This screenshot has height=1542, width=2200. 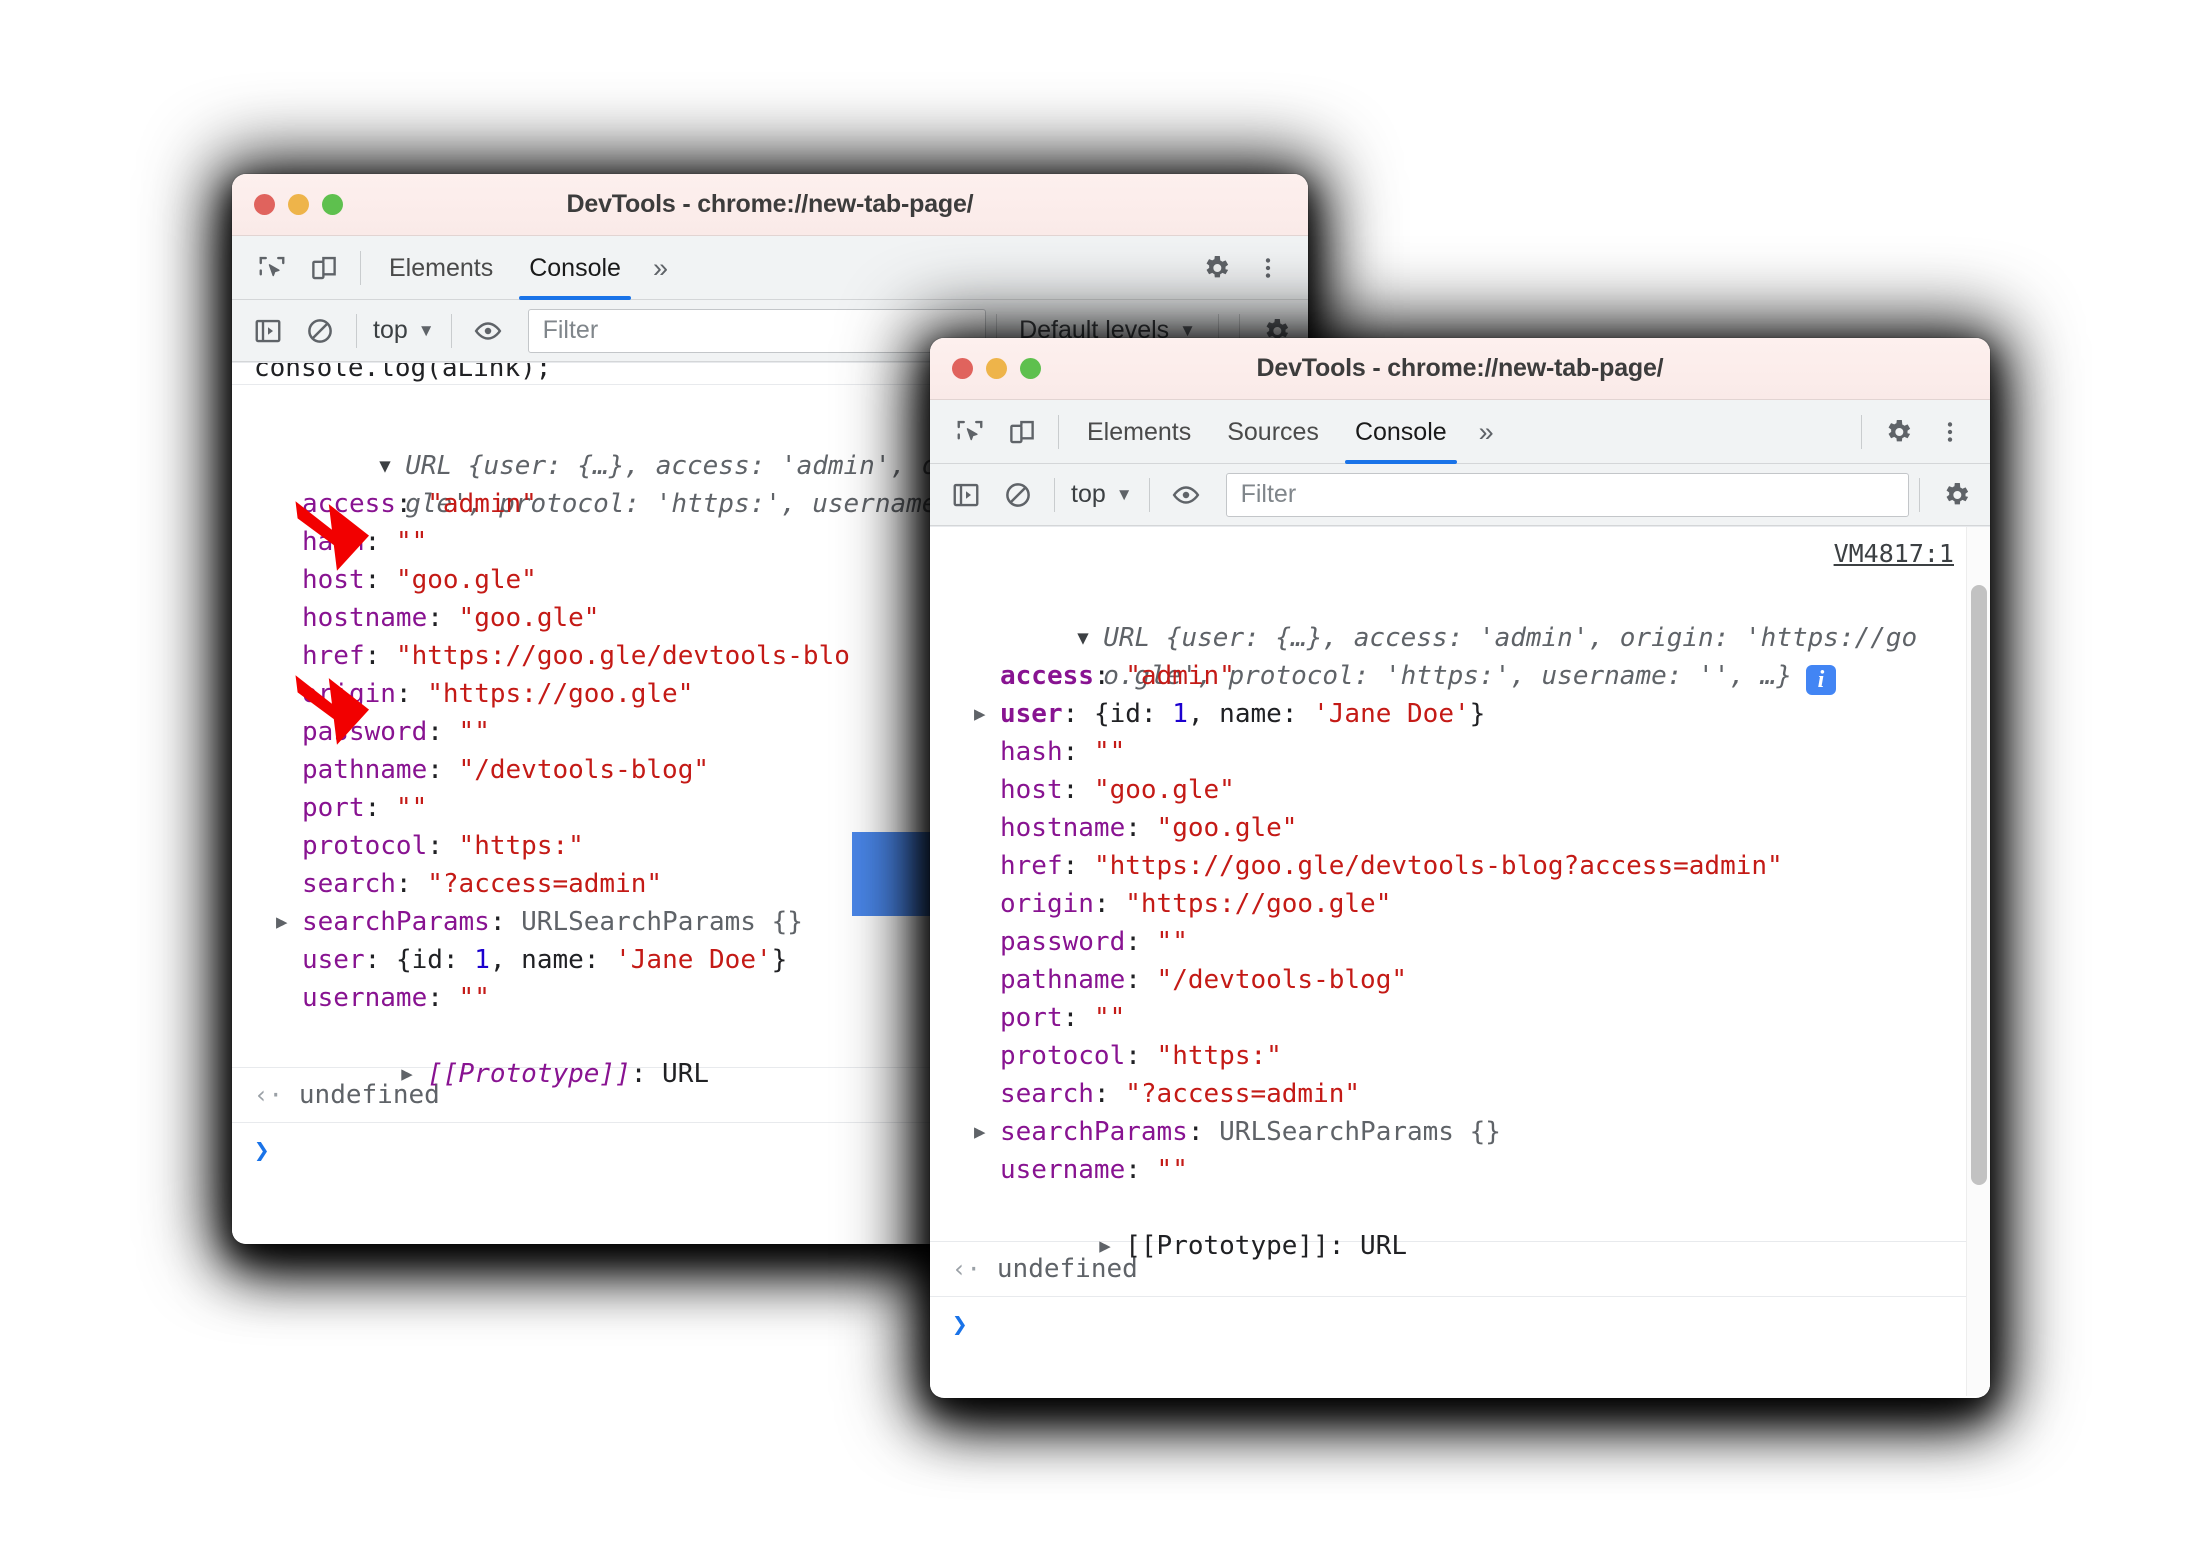 I want to click on console-filter-toolbar: top ▼ Filter, so click(x=1460, y=495).